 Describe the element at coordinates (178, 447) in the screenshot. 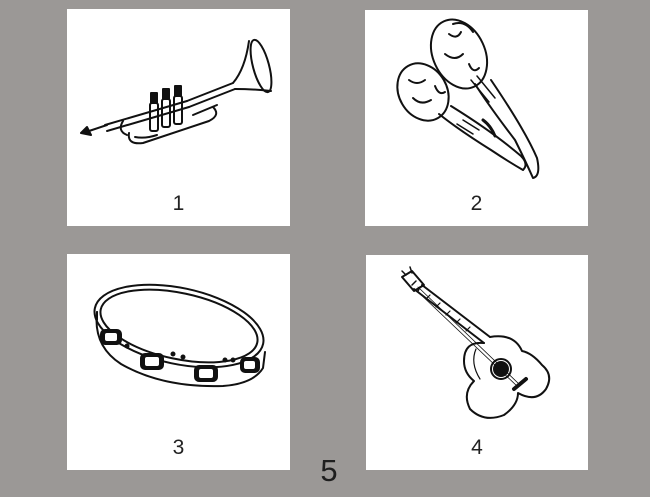

I see `card-number: 3` at that location.